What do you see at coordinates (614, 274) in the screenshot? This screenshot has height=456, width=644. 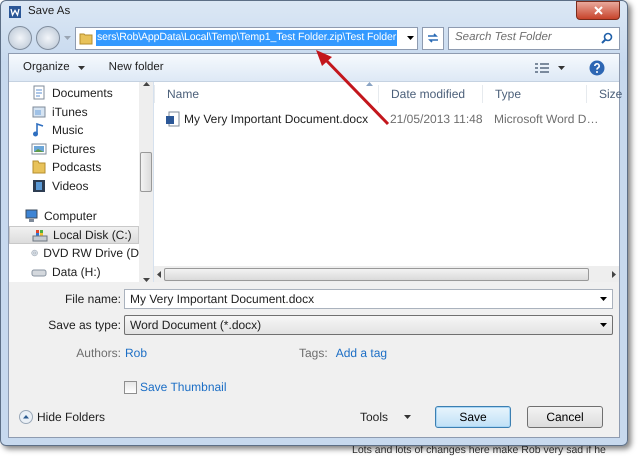 I see `scroll-right-icon` at bounding box center [614, 274].